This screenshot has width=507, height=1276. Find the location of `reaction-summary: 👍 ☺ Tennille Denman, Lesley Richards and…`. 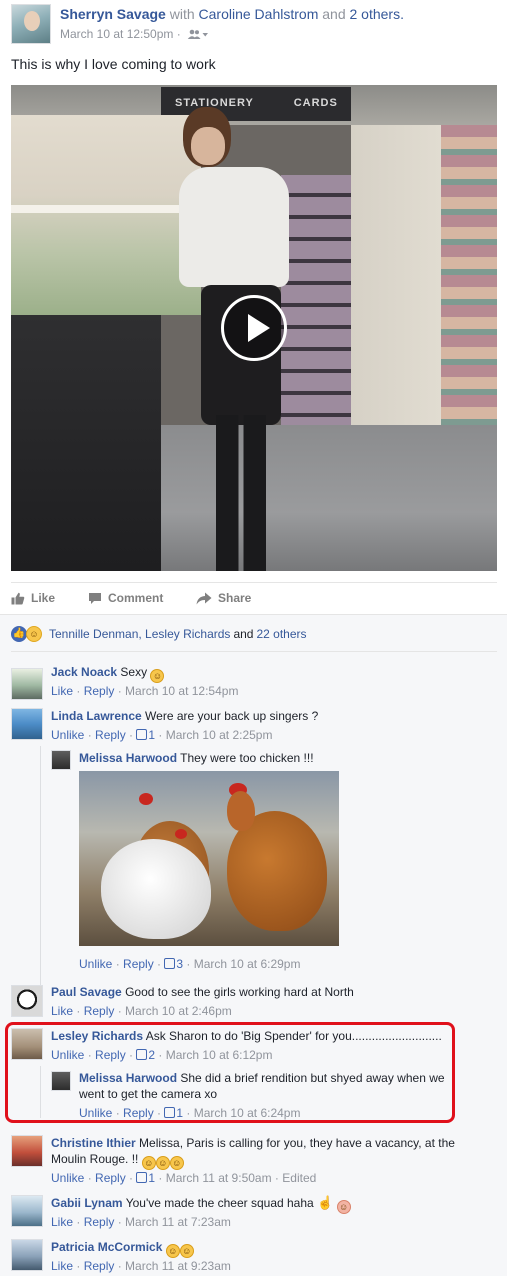

reaction-summary: 👍 ☺ Tennille Denman, Lesley Richards and… is located at coordinates (159, 634).